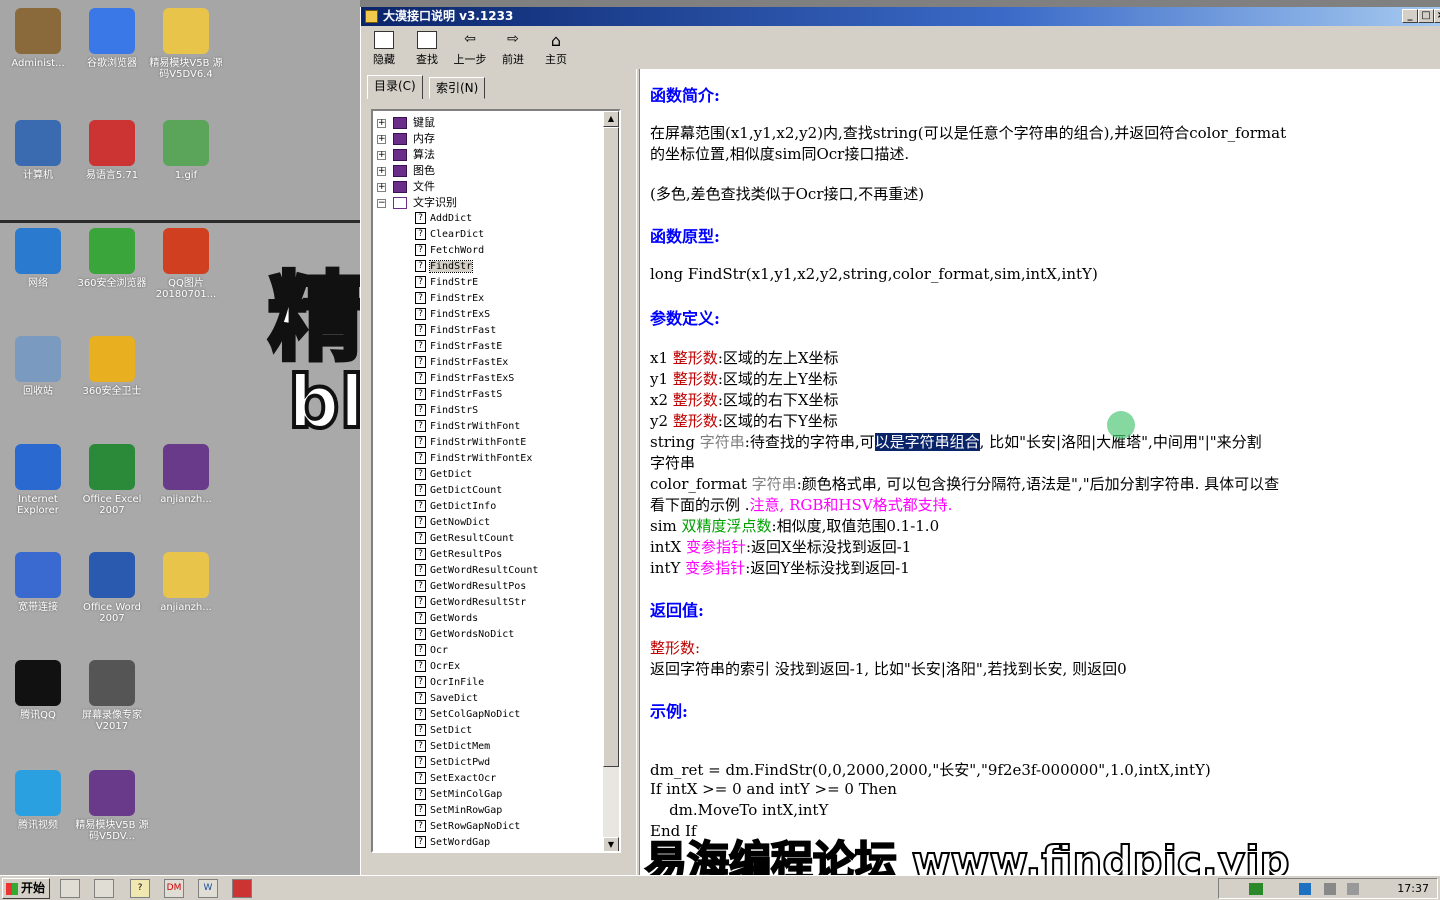 This screenshot has height=900, width=1440. Describe the element at coordinates (446, 699) in the screenshot. I see `tree-topic: ? SaveDict` at that location.